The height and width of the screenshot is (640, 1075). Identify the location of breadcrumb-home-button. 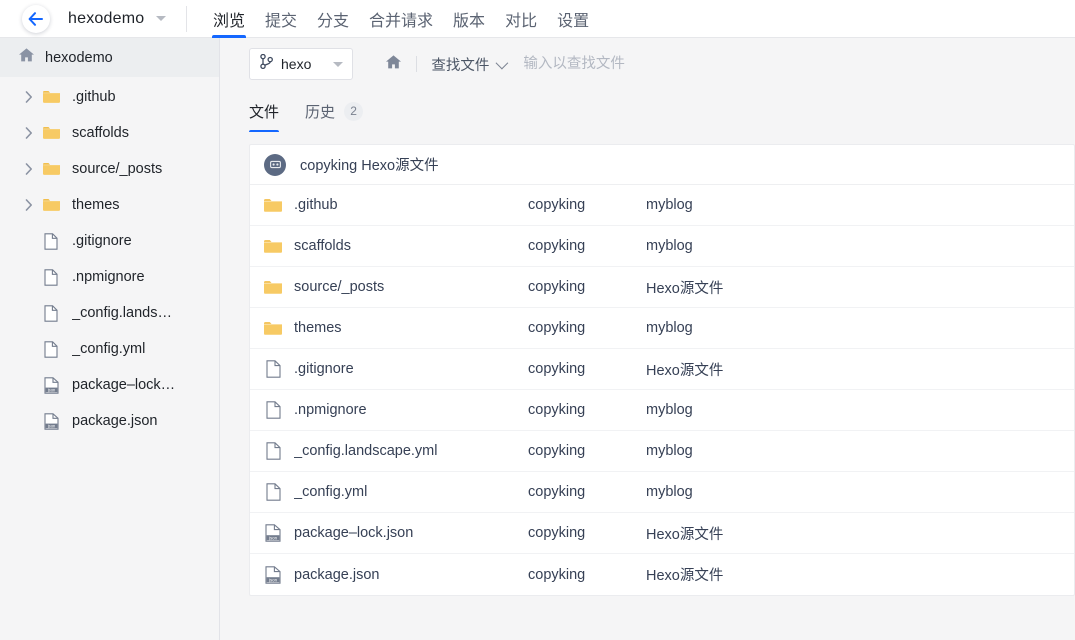
(393, 64).